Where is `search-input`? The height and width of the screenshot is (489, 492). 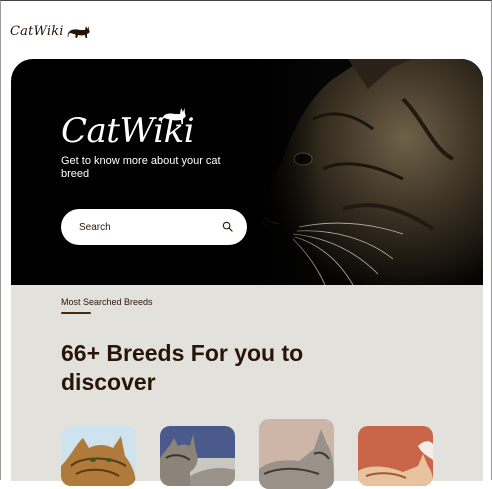
search-input is located at coordinates (144, 227).